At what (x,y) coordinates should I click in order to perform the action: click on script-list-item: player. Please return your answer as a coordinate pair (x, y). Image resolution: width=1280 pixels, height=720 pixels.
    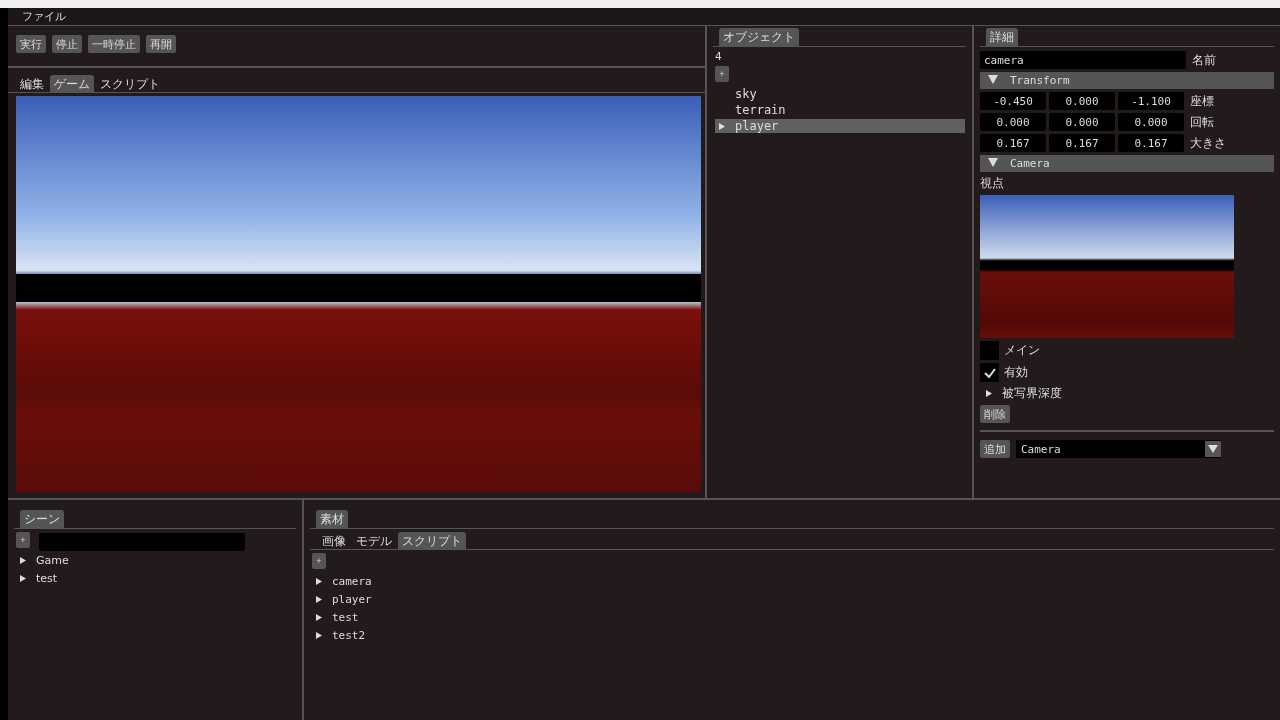
    Looking at the image, I should click on (342, 600).